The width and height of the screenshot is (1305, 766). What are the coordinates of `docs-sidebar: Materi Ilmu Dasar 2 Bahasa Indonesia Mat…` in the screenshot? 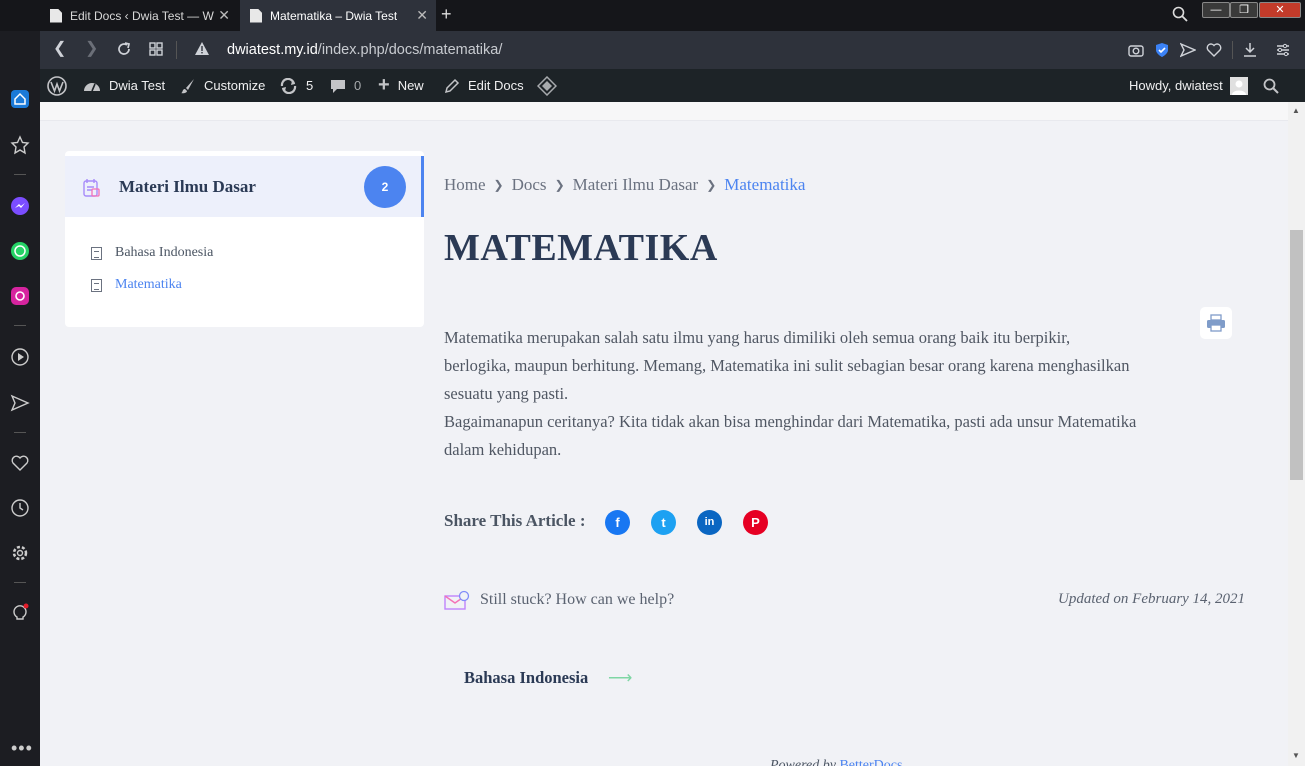 It's located at (244, 239).